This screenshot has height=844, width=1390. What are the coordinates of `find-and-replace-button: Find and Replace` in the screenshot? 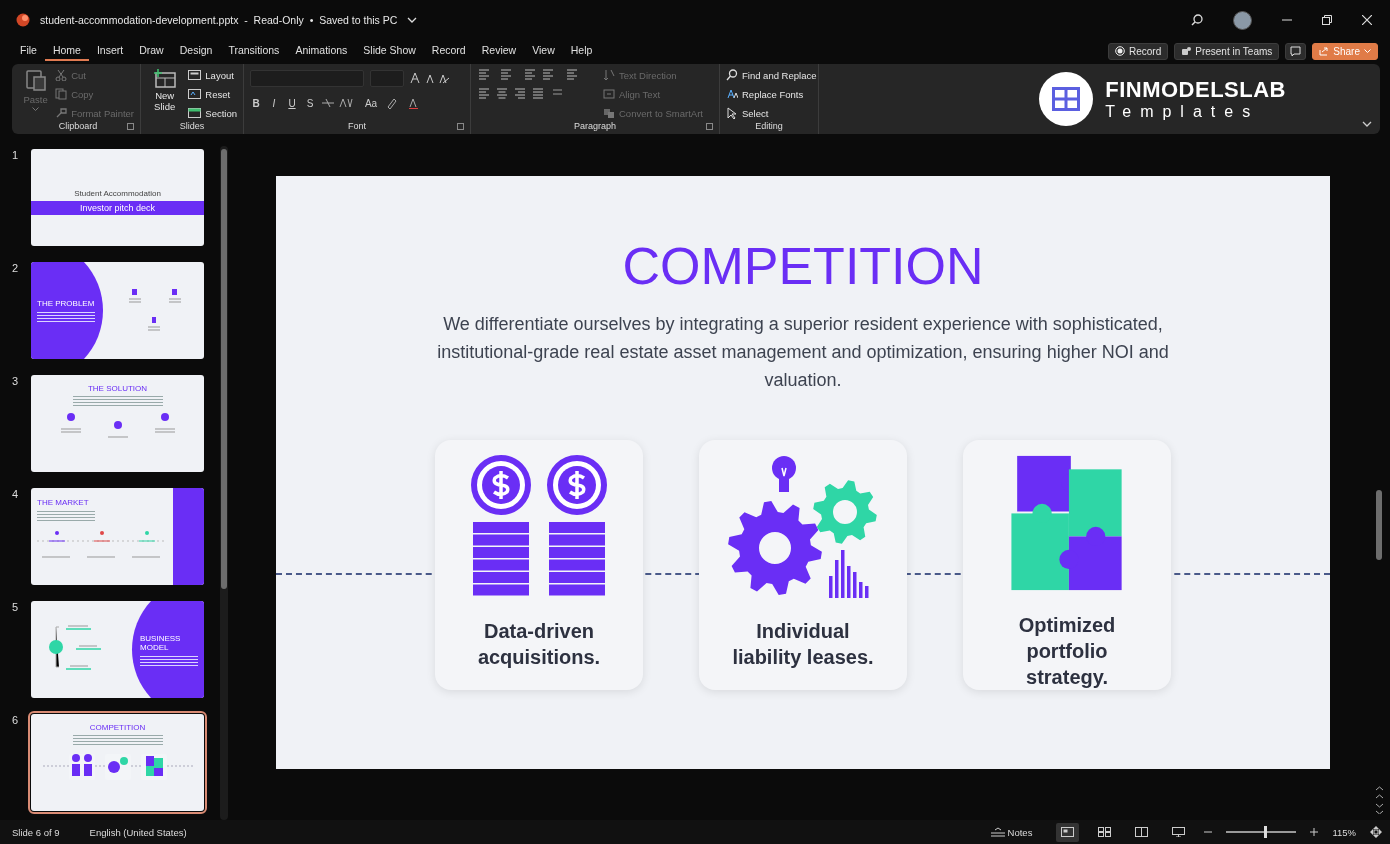 It's located at (771, 75).